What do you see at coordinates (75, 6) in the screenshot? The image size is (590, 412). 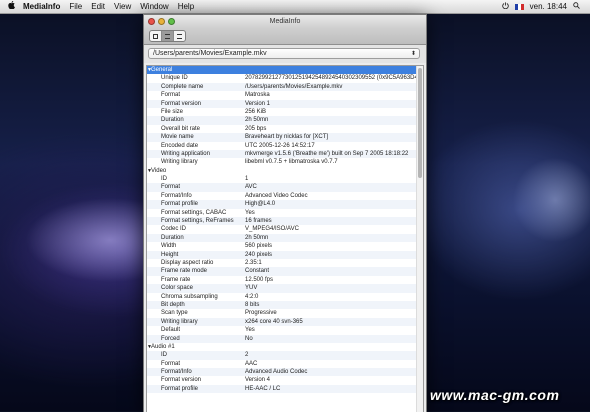 I see `menu-file: File` at bounding box center [75, 6].